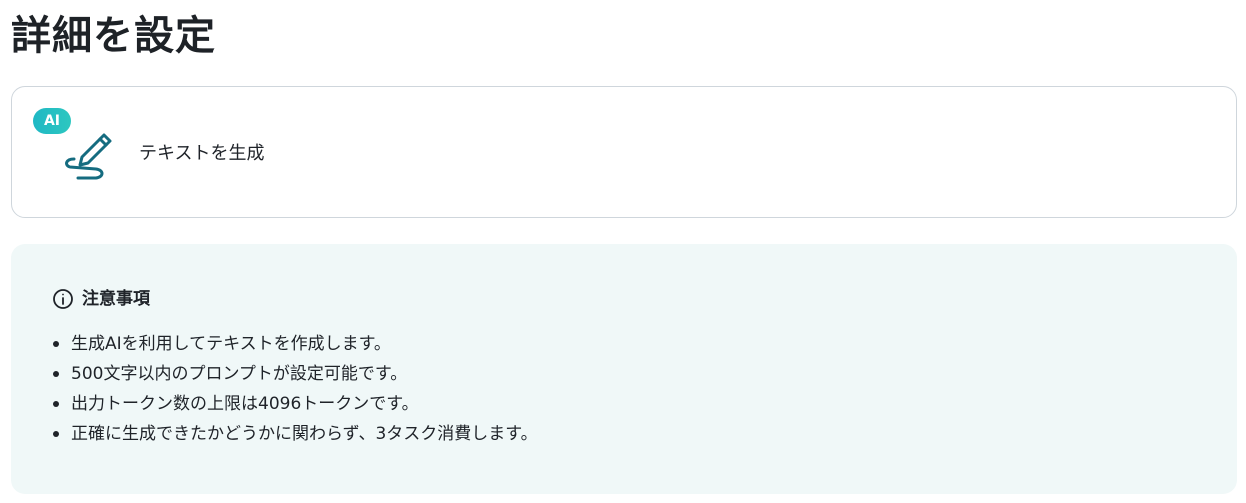  Describe the element at coordinates (113, 36) in the screenshot. I see `page-title: 詳細を設定` at that location.